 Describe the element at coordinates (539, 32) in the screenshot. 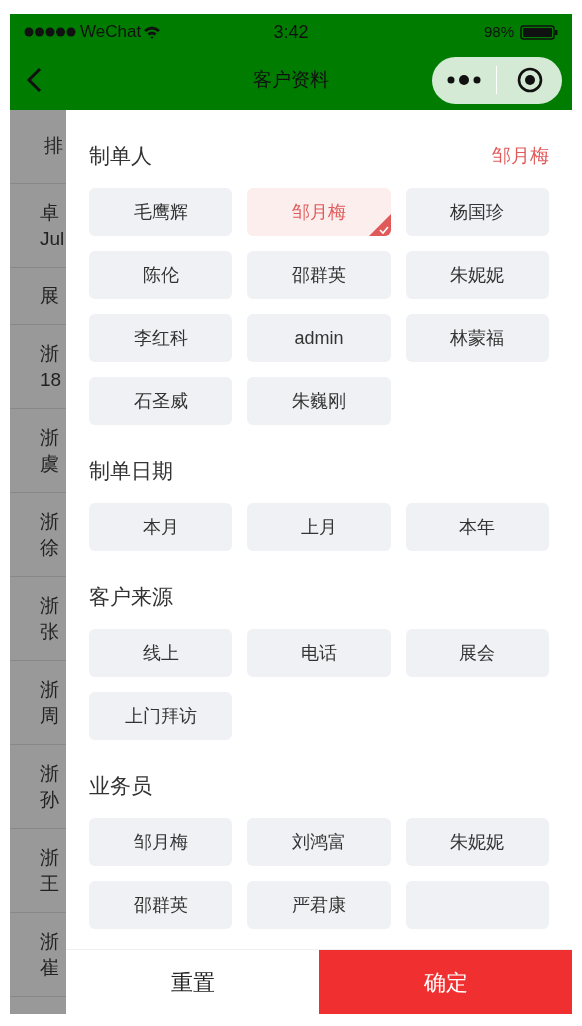

I see `battery-icon` at that location.